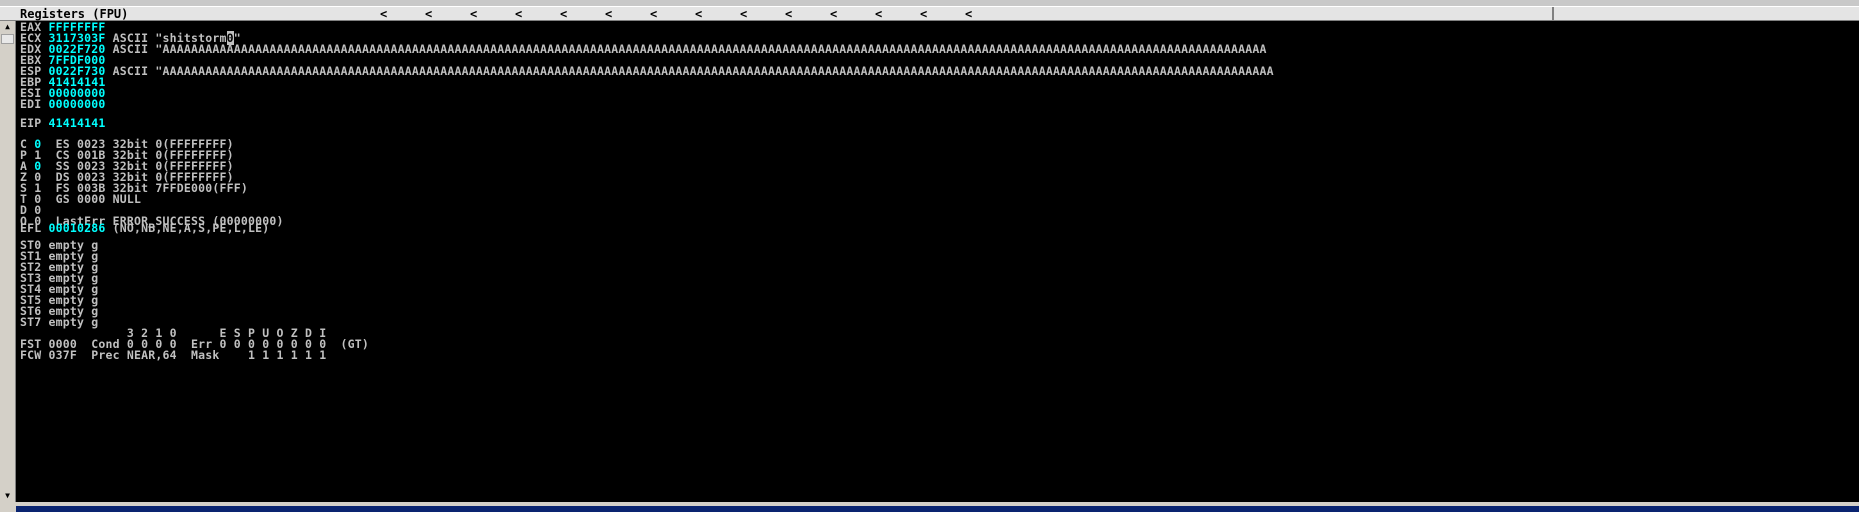 This screenshot has width=1859, height=512. I want to click on register-value: 00000000, so click(77, 104).